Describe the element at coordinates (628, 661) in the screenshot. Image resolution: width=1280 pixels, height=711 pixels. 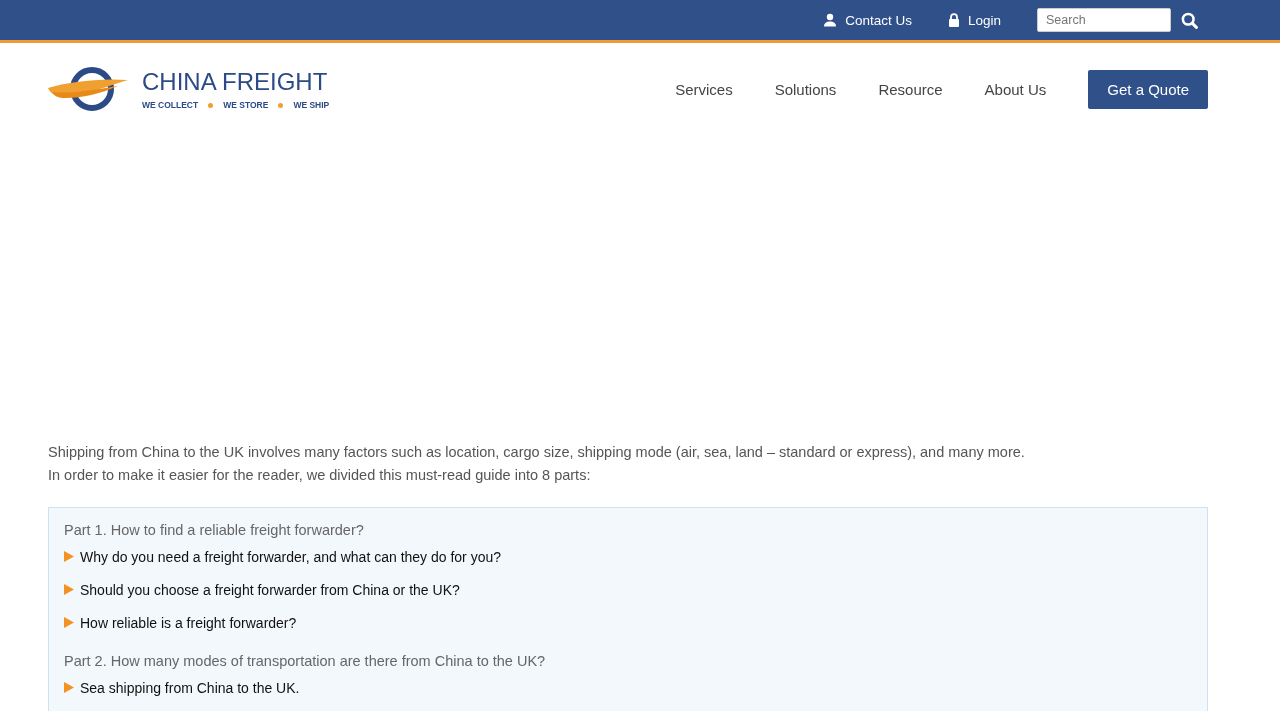
I see `toc-part-link: Part 2. How many modes of transportation are there from China to the UK?` at that location.